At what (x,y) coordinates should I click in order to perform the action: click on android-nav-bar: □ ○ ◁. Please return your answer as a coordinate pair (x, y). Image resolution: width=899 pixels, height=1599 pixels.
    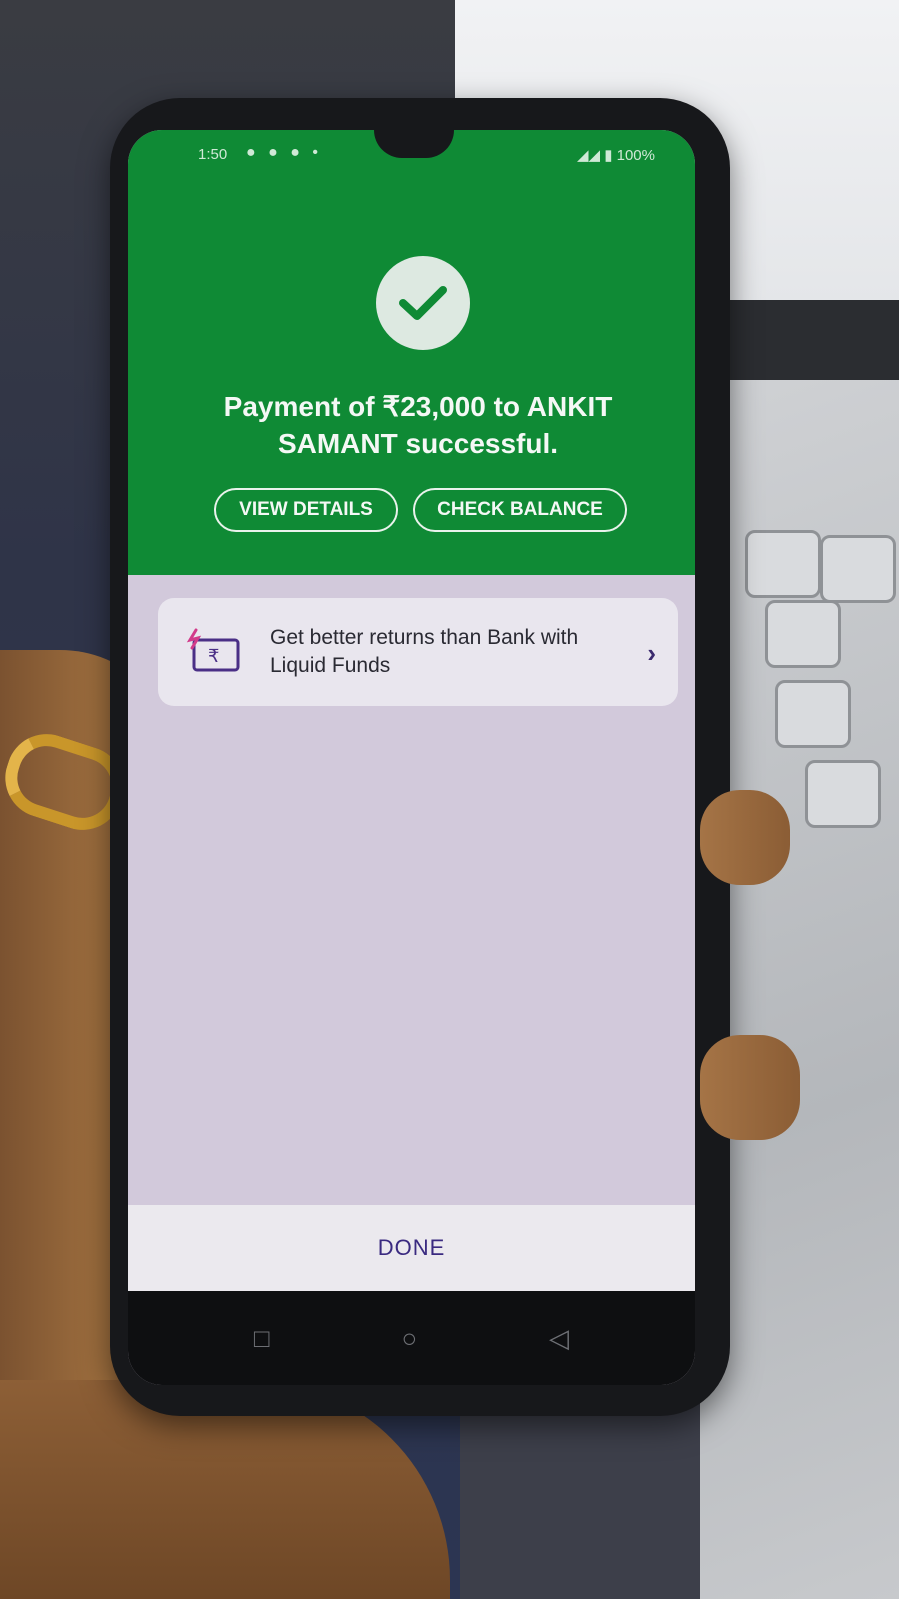
    Looking at the image, I should click on (411, 1338).